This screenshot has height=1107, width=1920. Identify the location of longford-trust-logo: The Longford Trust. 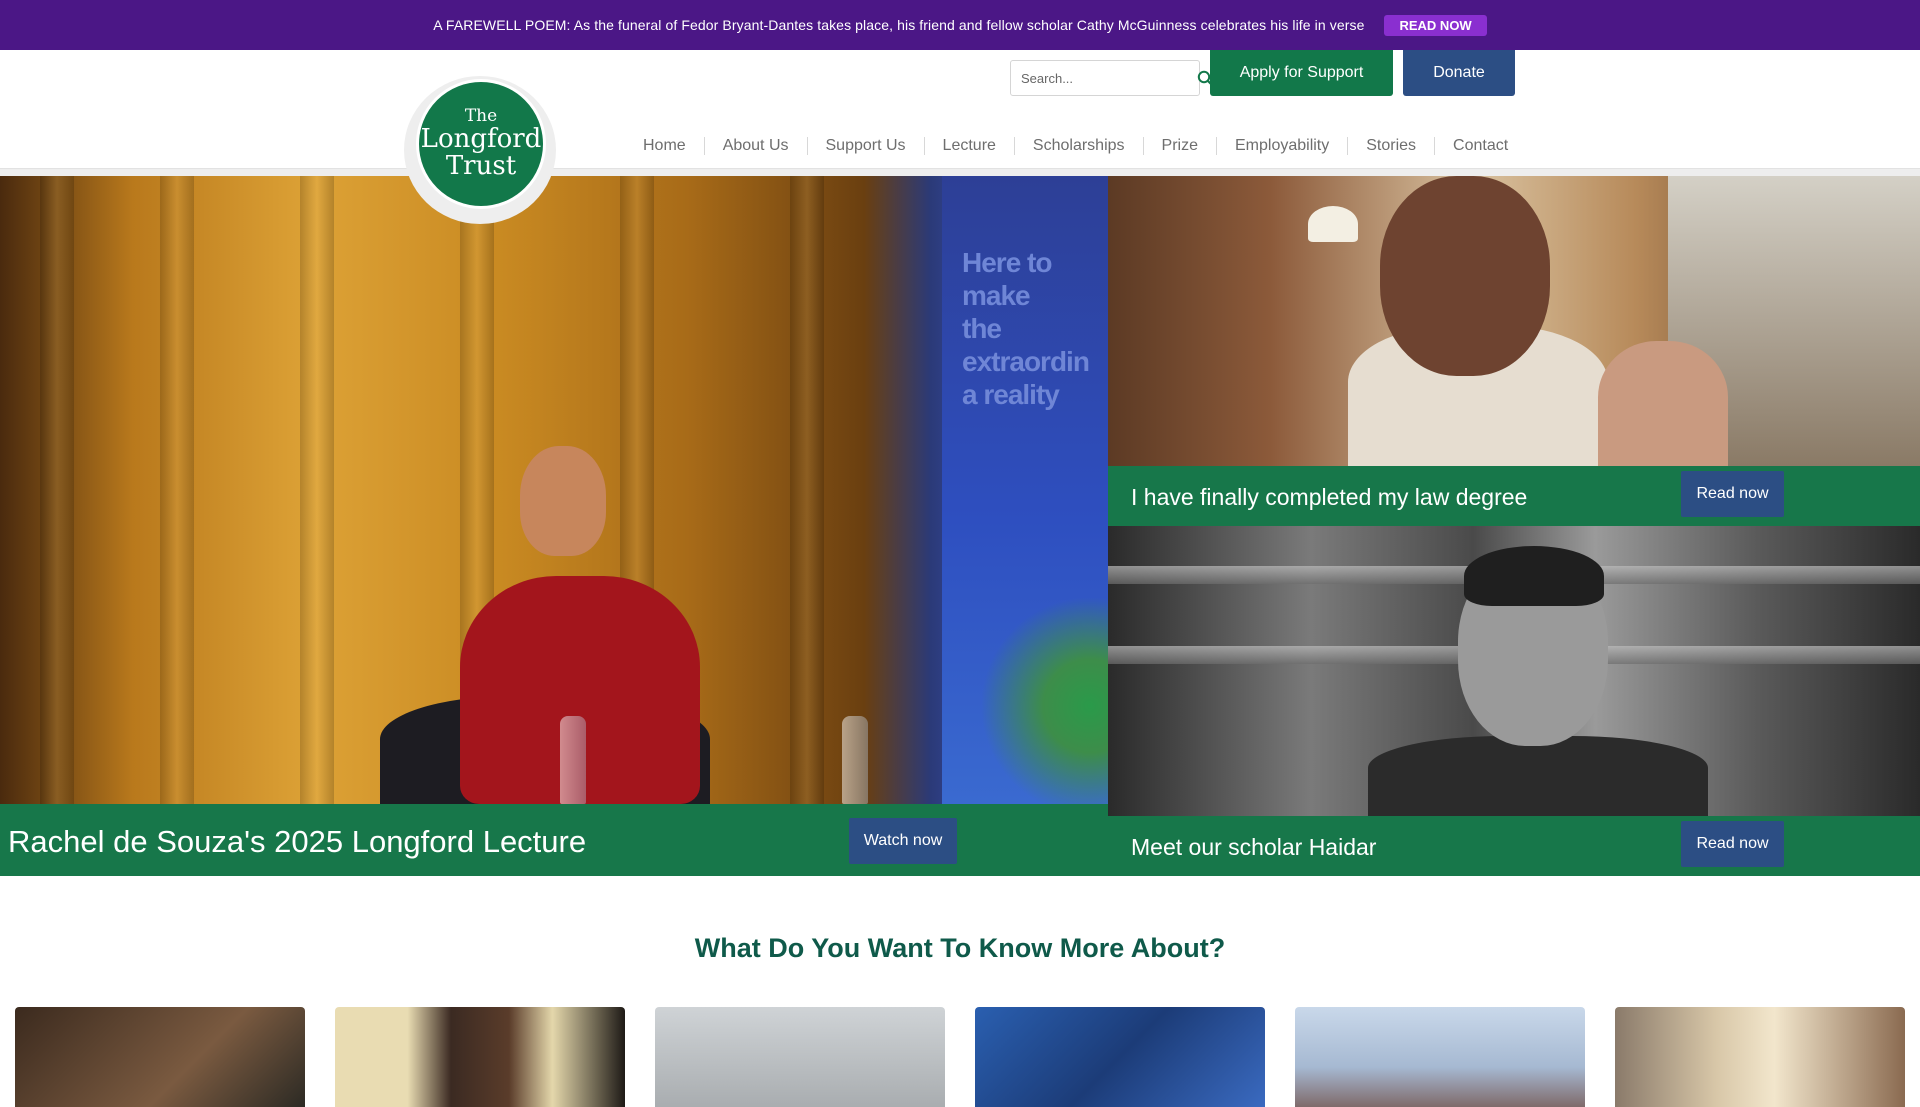
(481, 144).